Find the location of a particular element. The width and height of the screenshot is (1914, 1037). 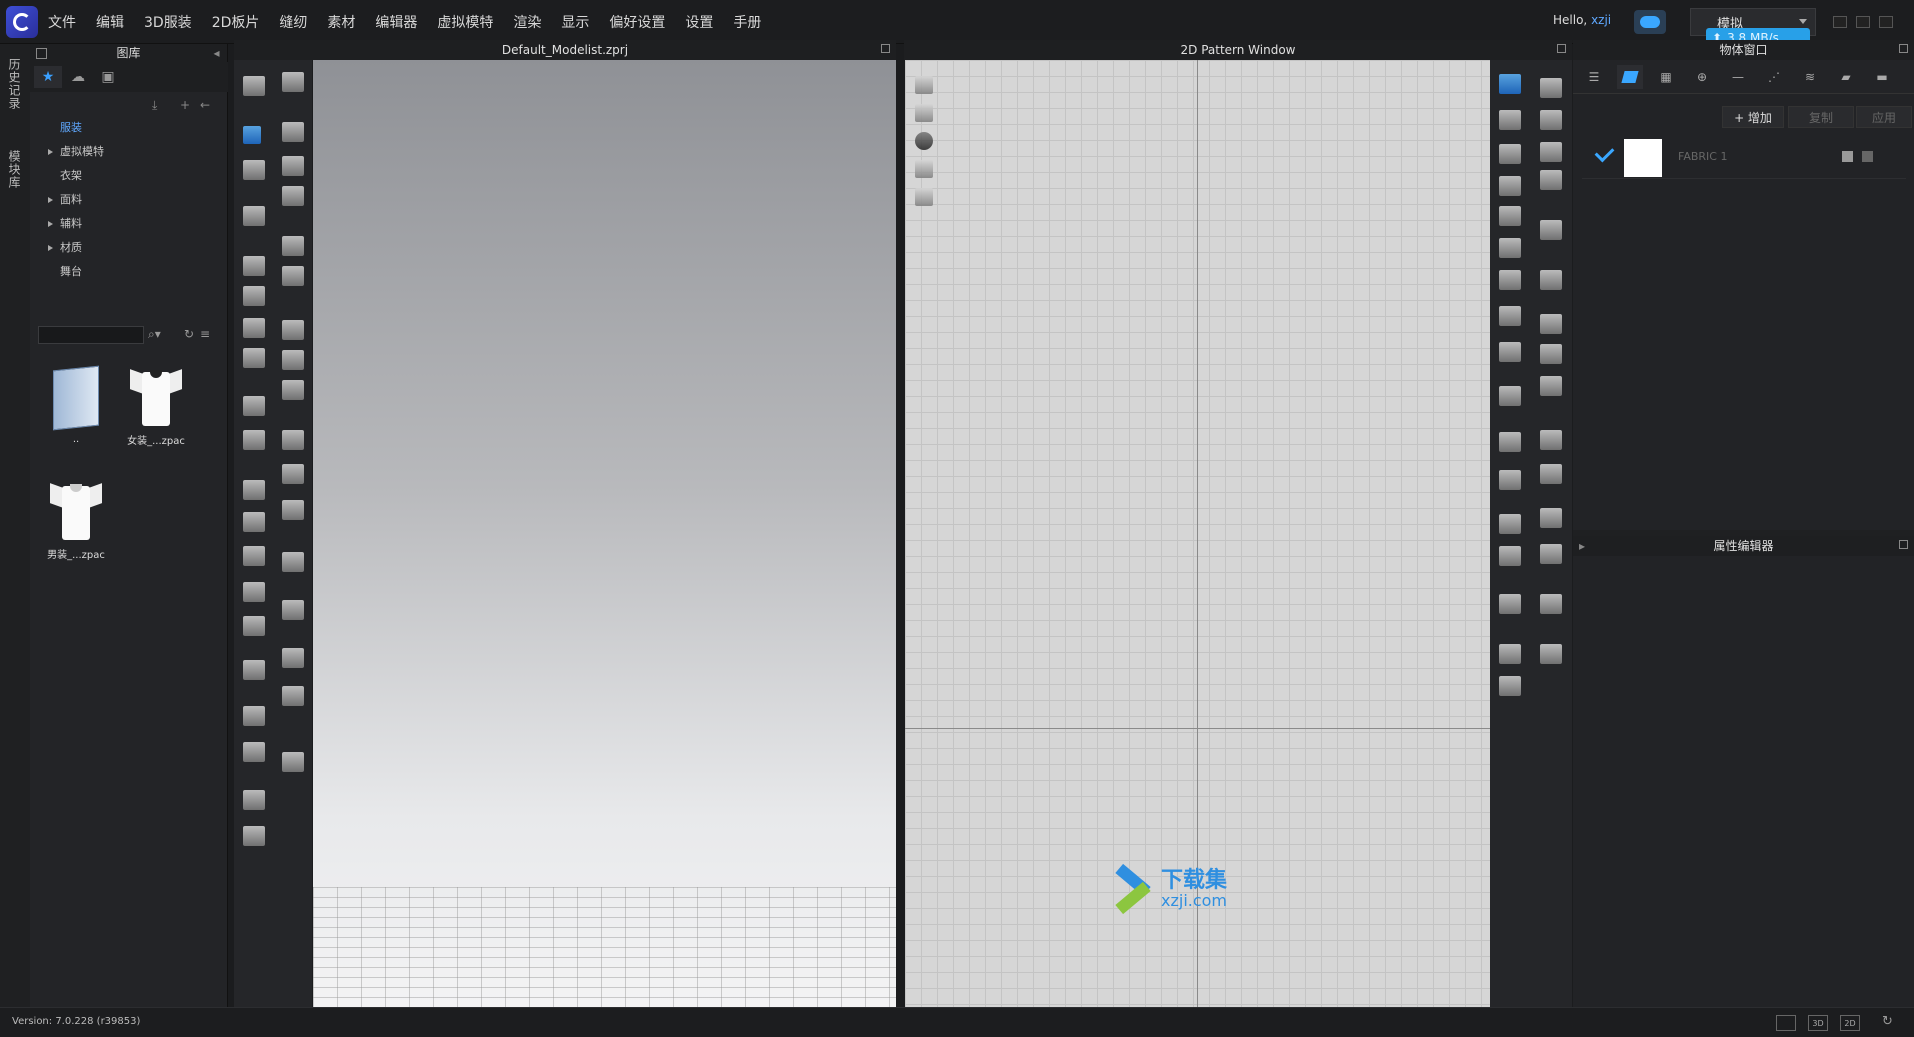

tab-buttonhole: — is located at coordinates (1738, 77).